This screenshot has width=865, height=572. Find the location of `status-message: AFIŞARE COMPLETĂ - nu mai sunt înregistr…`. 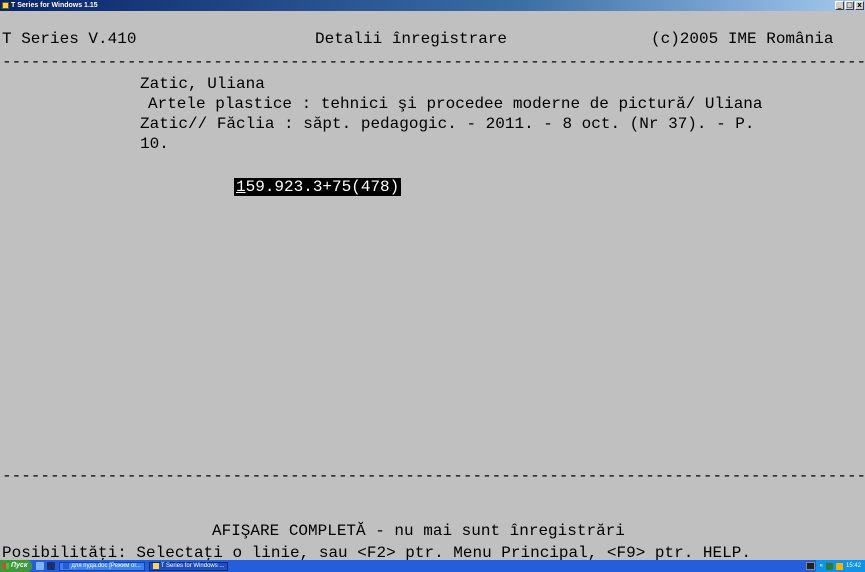

status-message: AFIŞARE COMPLETĂ - nu mai sunt înregistr… is located at coordinates (418, 531).